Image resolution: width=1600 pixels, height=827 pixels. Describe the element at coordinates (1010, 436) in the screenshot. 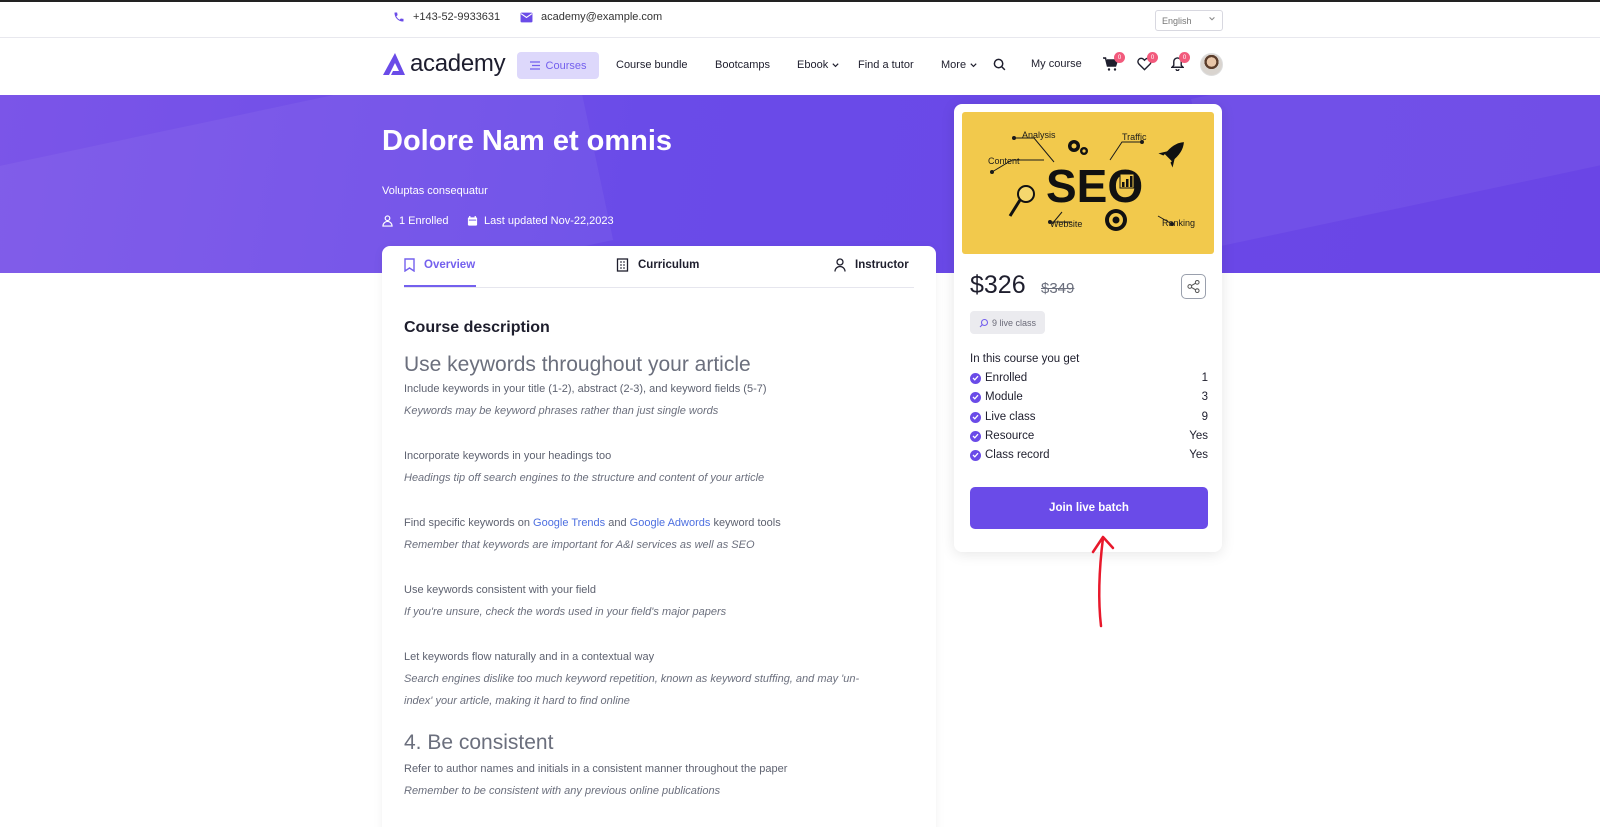

I see `feature-label: Resource` at that location.